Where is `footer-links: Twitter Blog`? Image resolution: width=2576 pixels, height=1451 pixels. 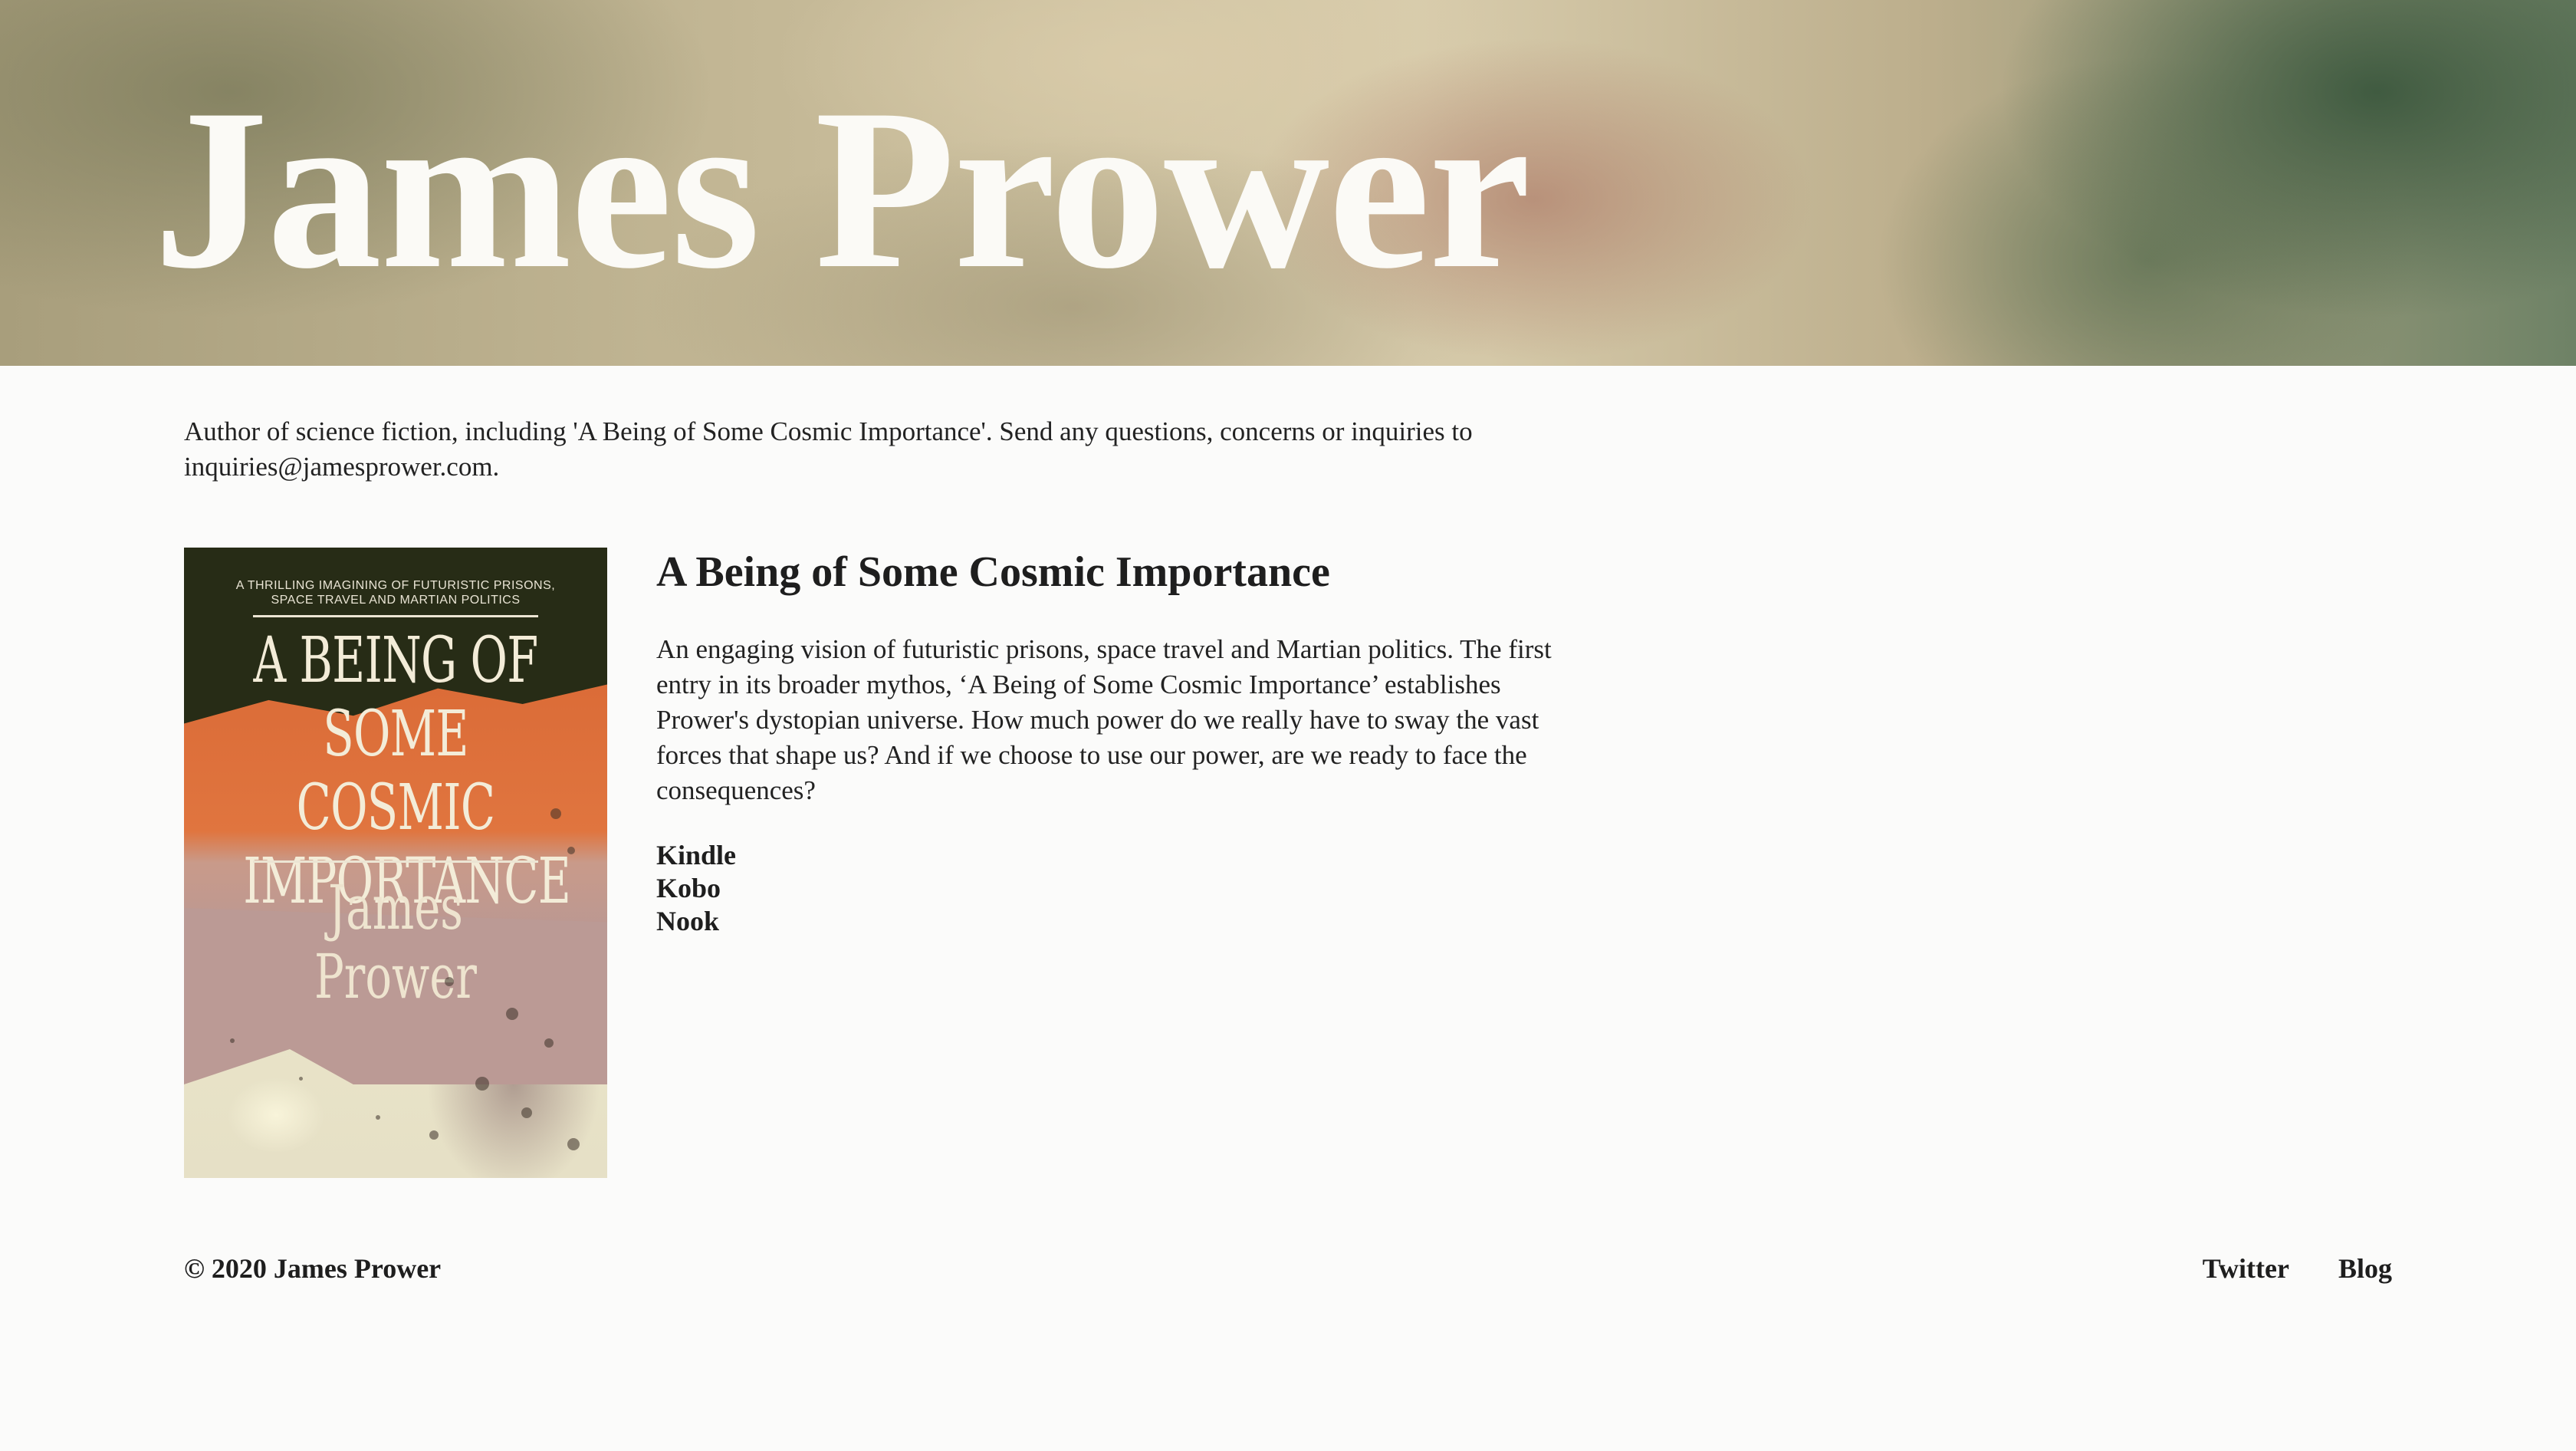 footer-links: Twitter Blog is located at coordinates (2297, 1268).